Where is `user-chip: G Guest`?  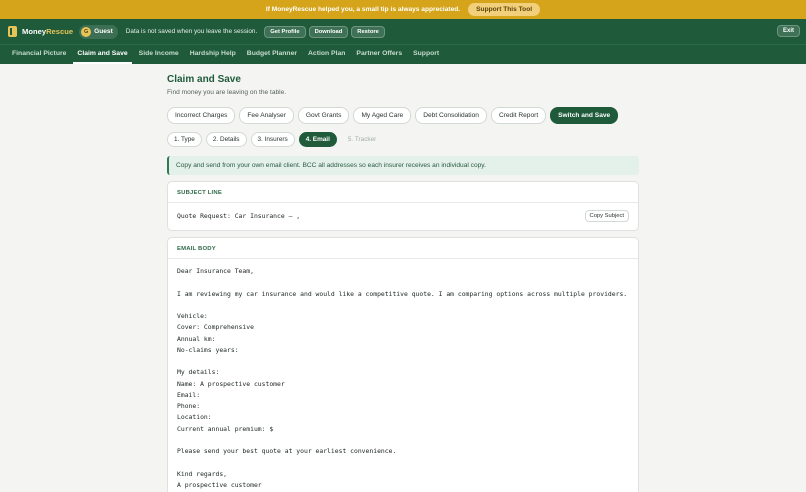 user-chip: G Guest is located at coordinates (98, 31).